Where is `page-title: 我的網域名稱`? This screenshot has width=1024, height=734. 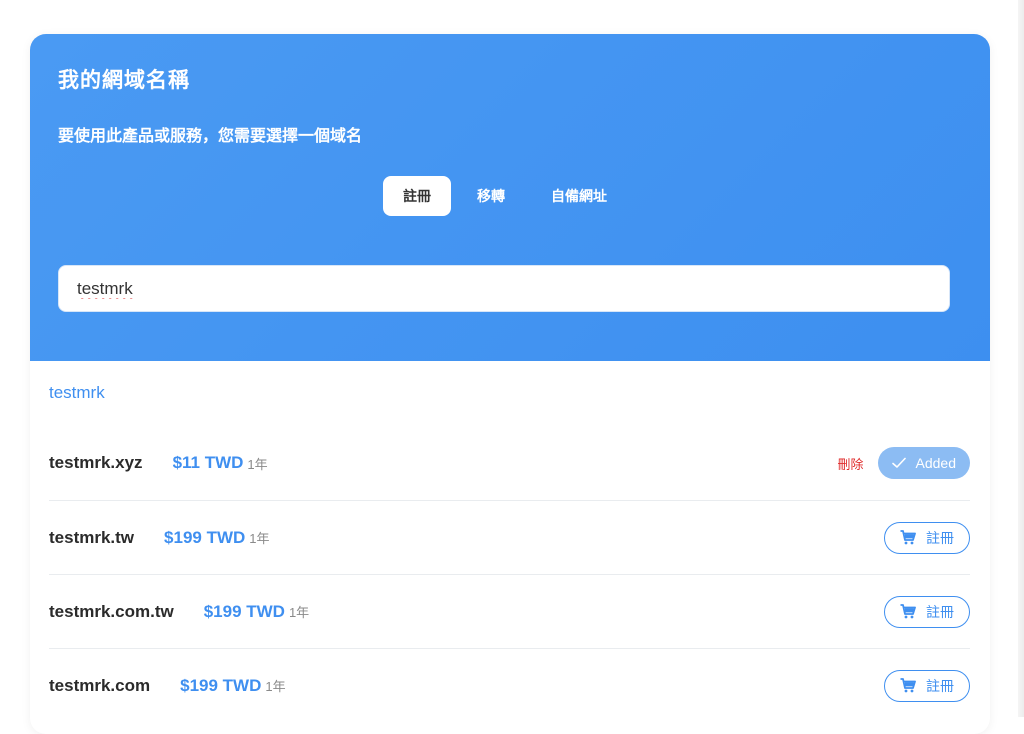
page-title: 我的網域名稱 is located at coordinates (124, 80).